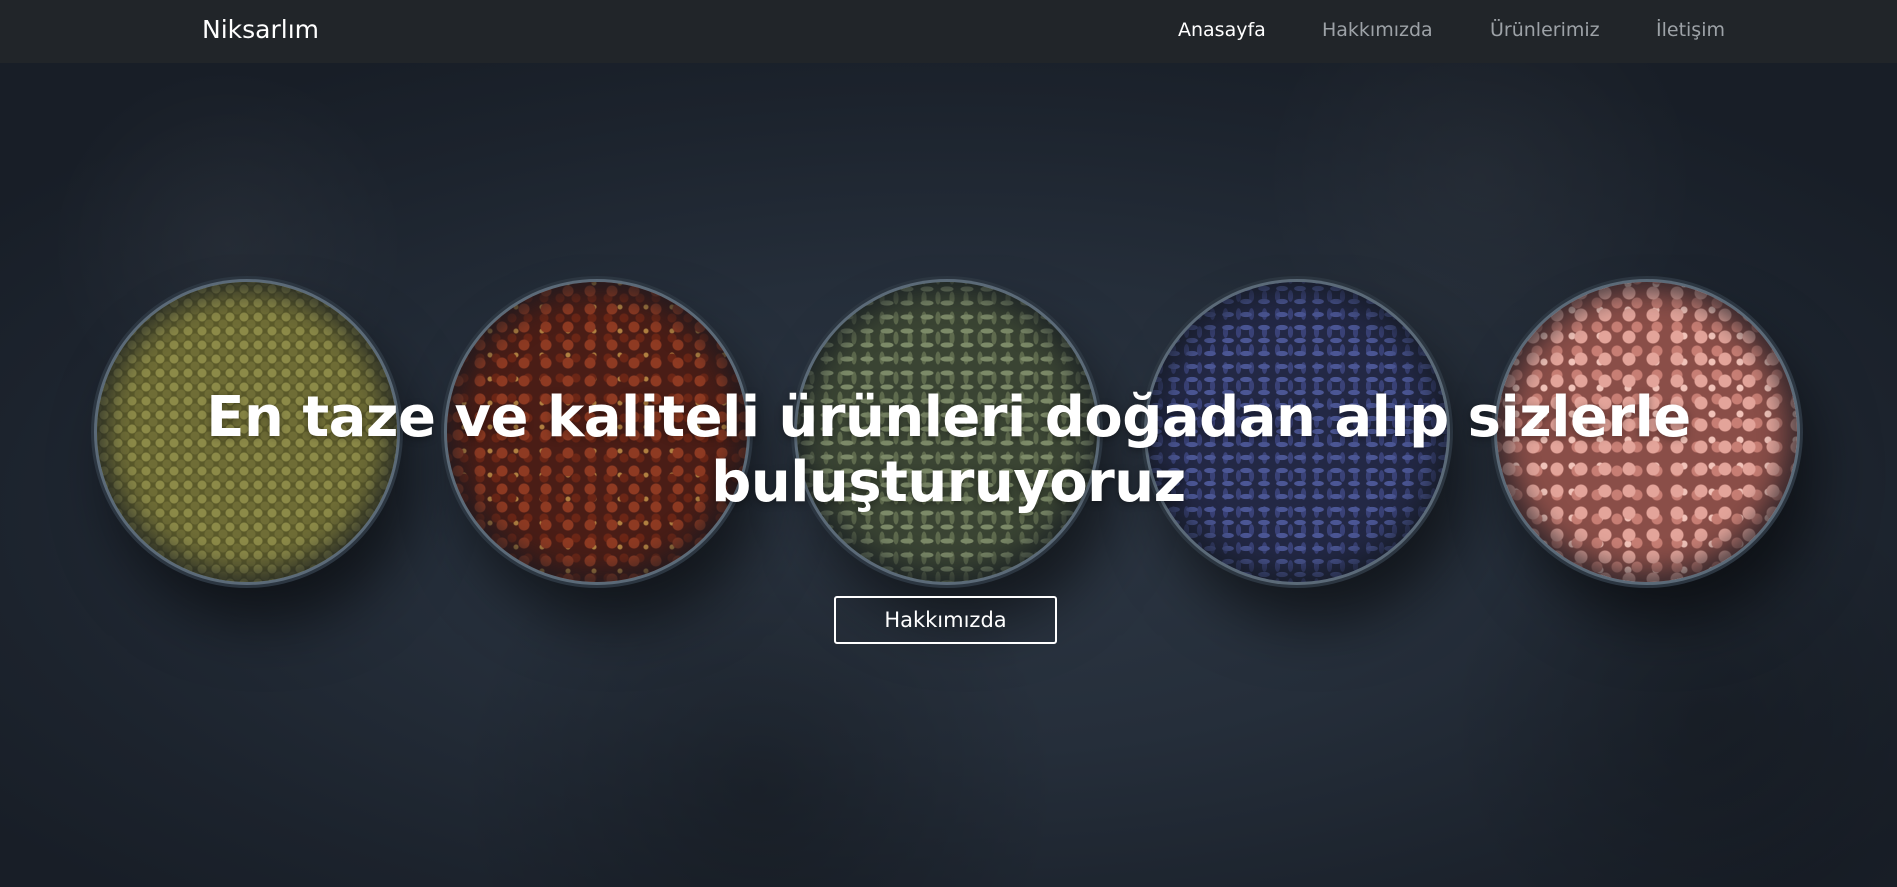 The image size is (1897, 887). Describe the element at coordinates (945, 620) in the screenshot. I see `about-button: Hakkımızda` at that location.